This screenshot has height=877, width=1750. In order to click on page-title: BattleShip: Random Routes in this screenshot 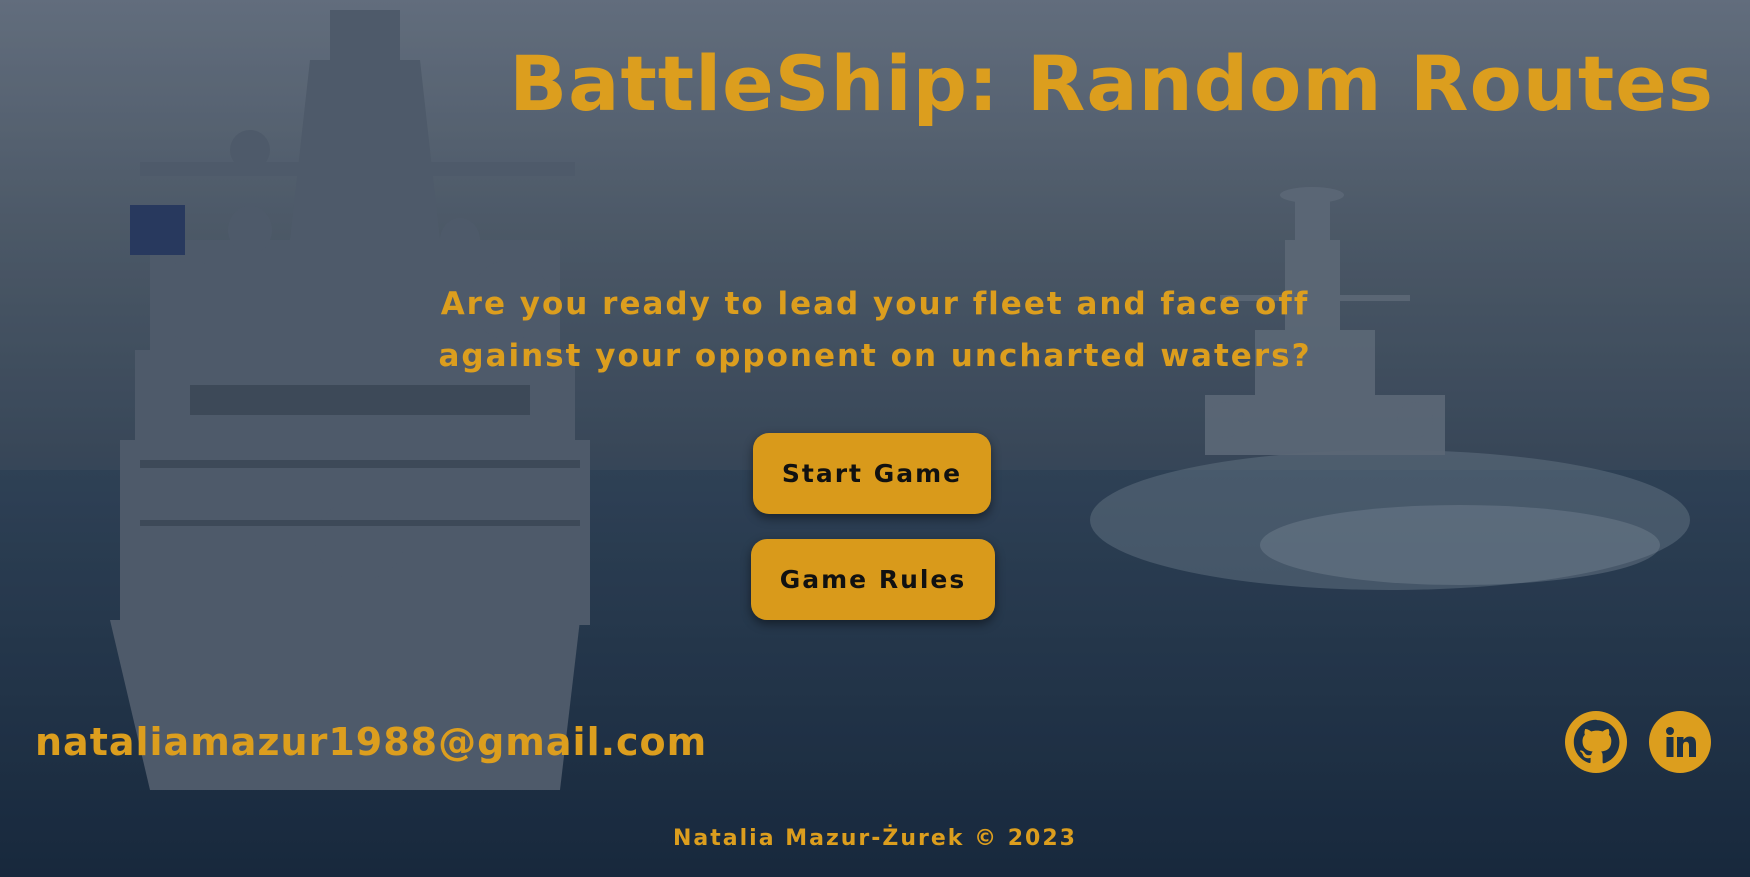, I will do `click(1111, 83)`.